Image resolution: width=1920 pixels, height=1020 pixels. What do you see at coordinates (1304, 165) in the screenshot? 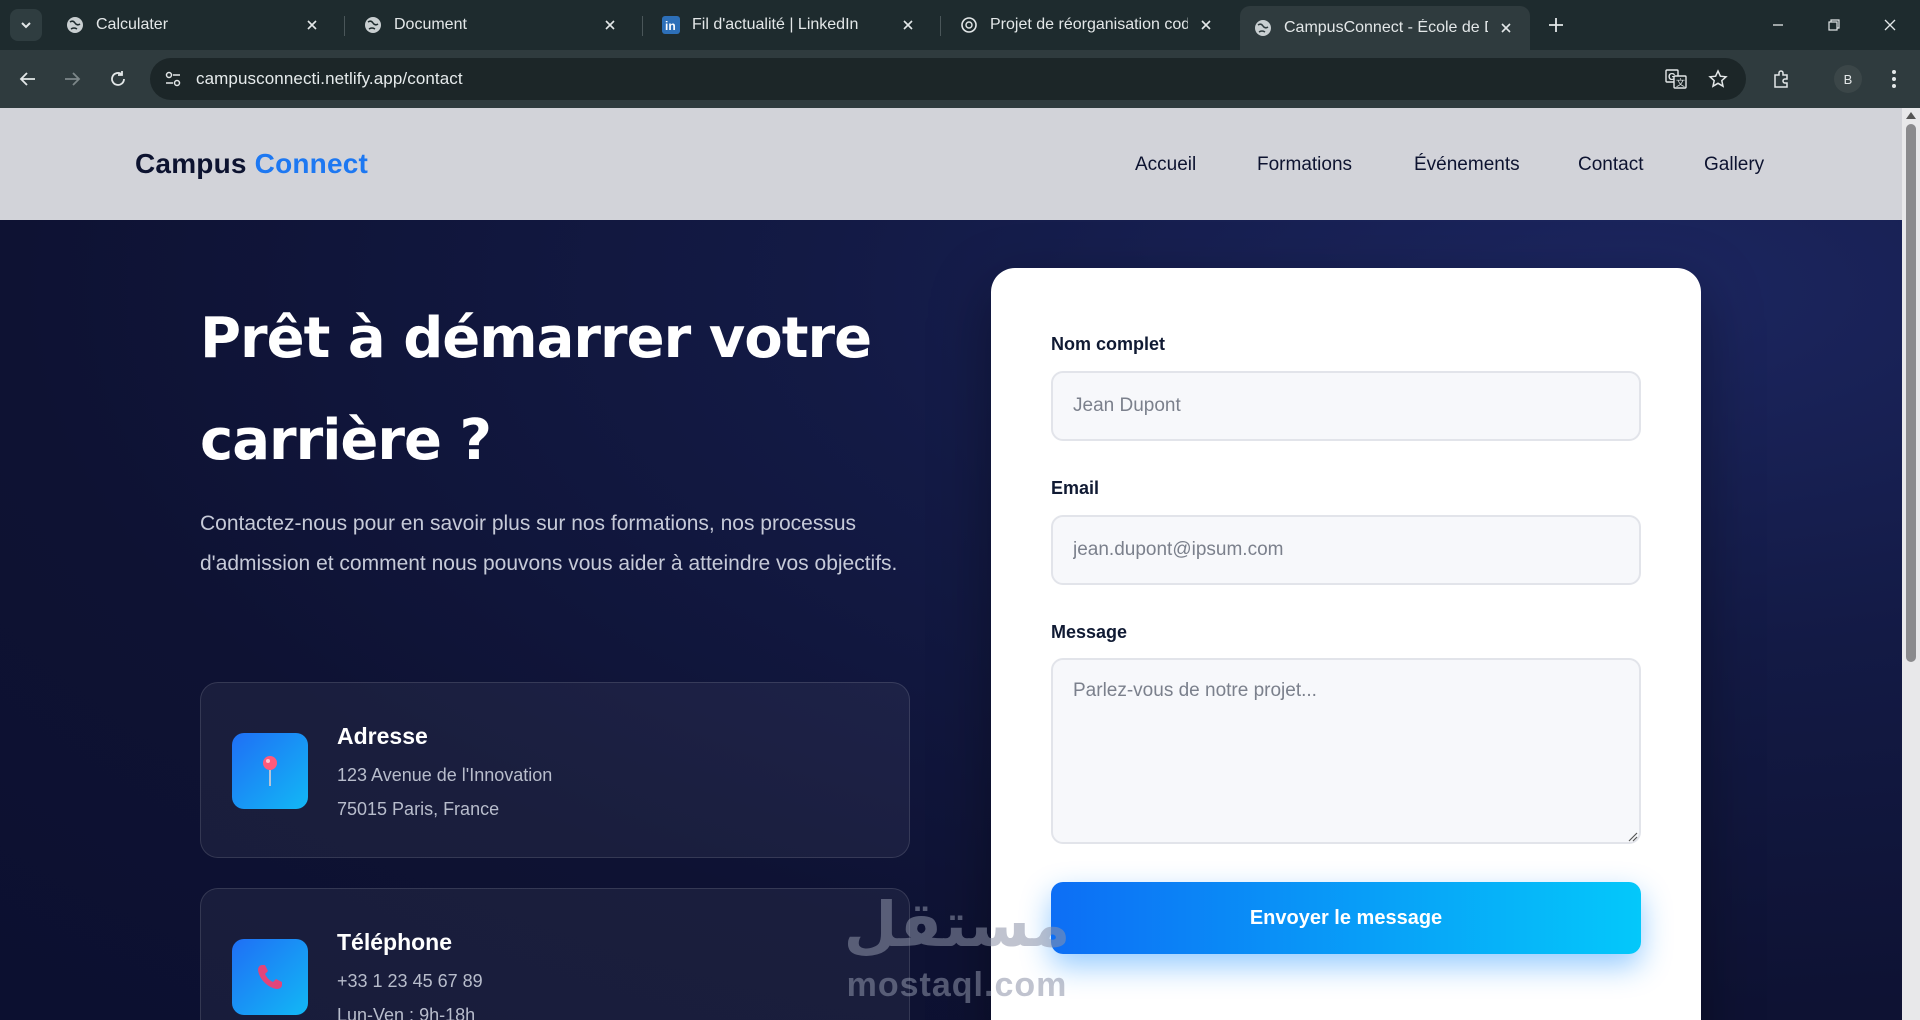
I see `nav-link-formations: Formations` at bounding box center [1304, 165].